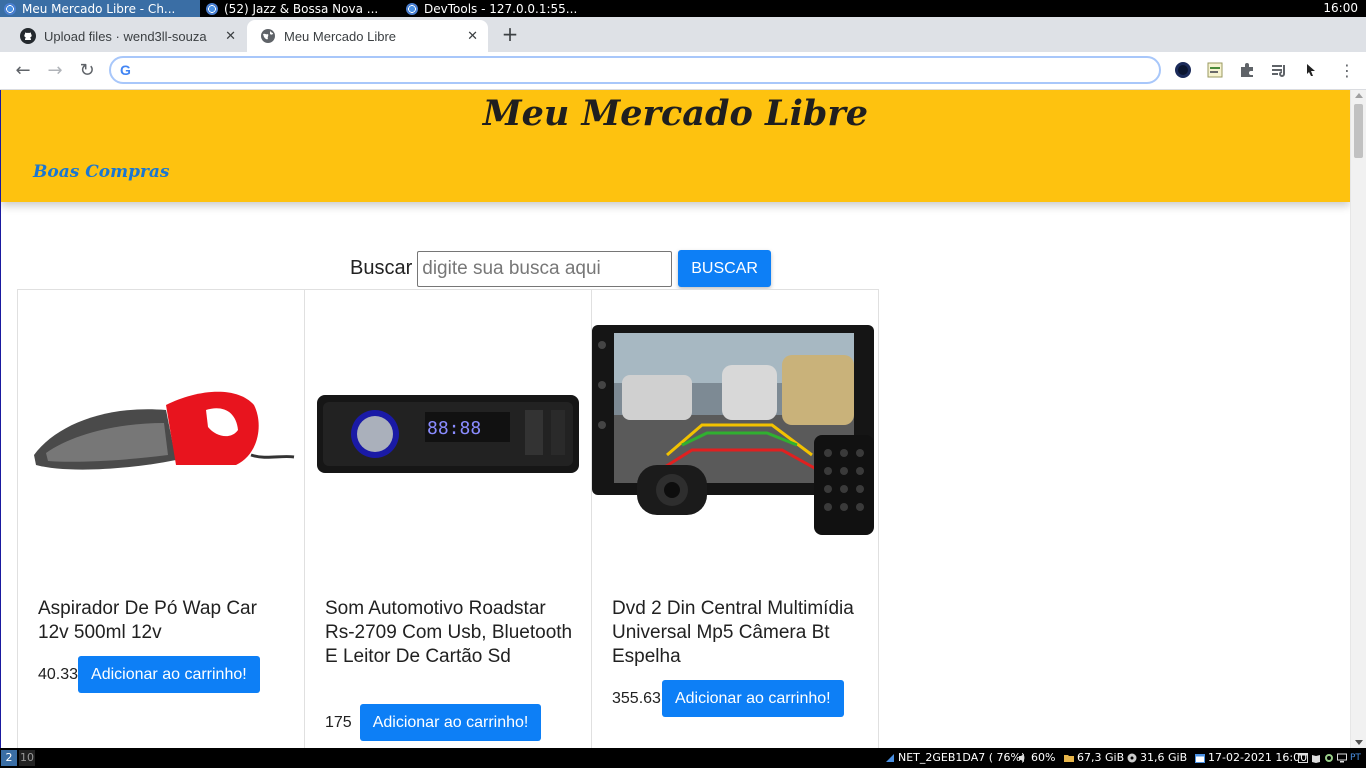 The height and width of the screenshot is (768, 1366). Describe the element at coordinates (9, 758) in the screenshot. I see `workspace-2: 2` at that location.